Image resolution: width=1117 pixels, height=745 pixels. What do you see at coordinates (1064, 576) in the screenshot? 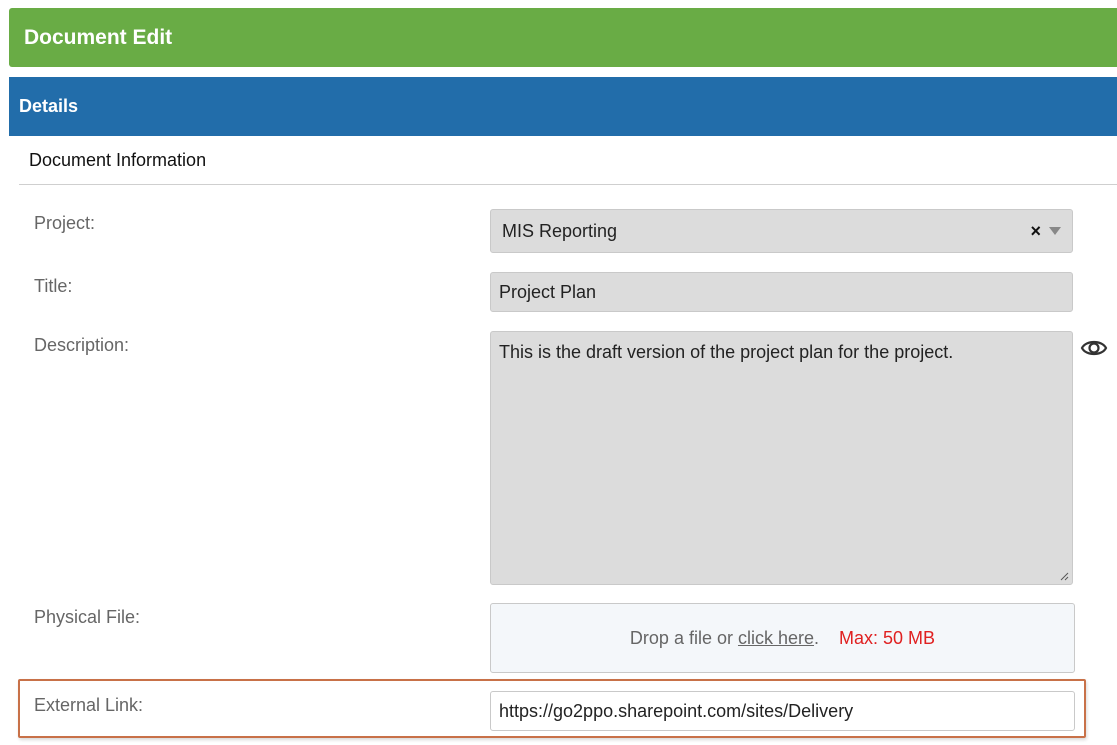
I see `resize-handle-icon` at bounding box center [1064, 576].